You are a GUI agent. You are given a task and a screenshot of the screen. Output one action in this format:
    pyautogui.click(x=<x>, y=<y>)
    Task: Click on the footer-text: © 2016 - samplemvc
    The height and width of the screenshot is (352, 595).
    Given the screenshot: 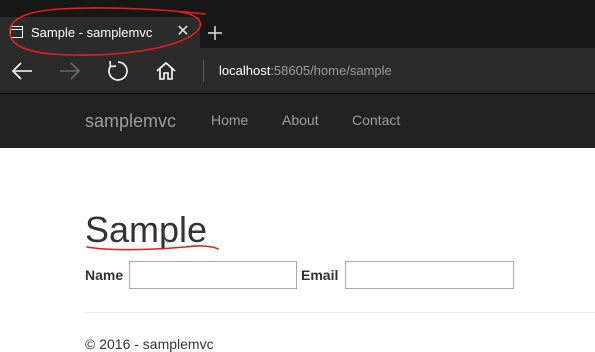 What is the action you would take?
    pyautogui.click(x=149, y=344)
    